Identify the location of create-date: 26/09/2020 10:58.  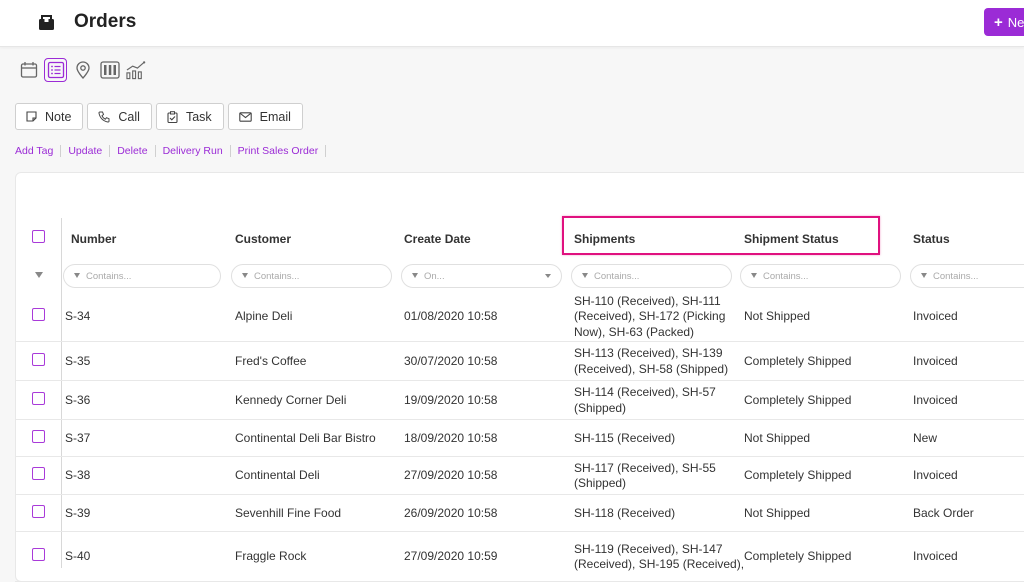
(451, 512).